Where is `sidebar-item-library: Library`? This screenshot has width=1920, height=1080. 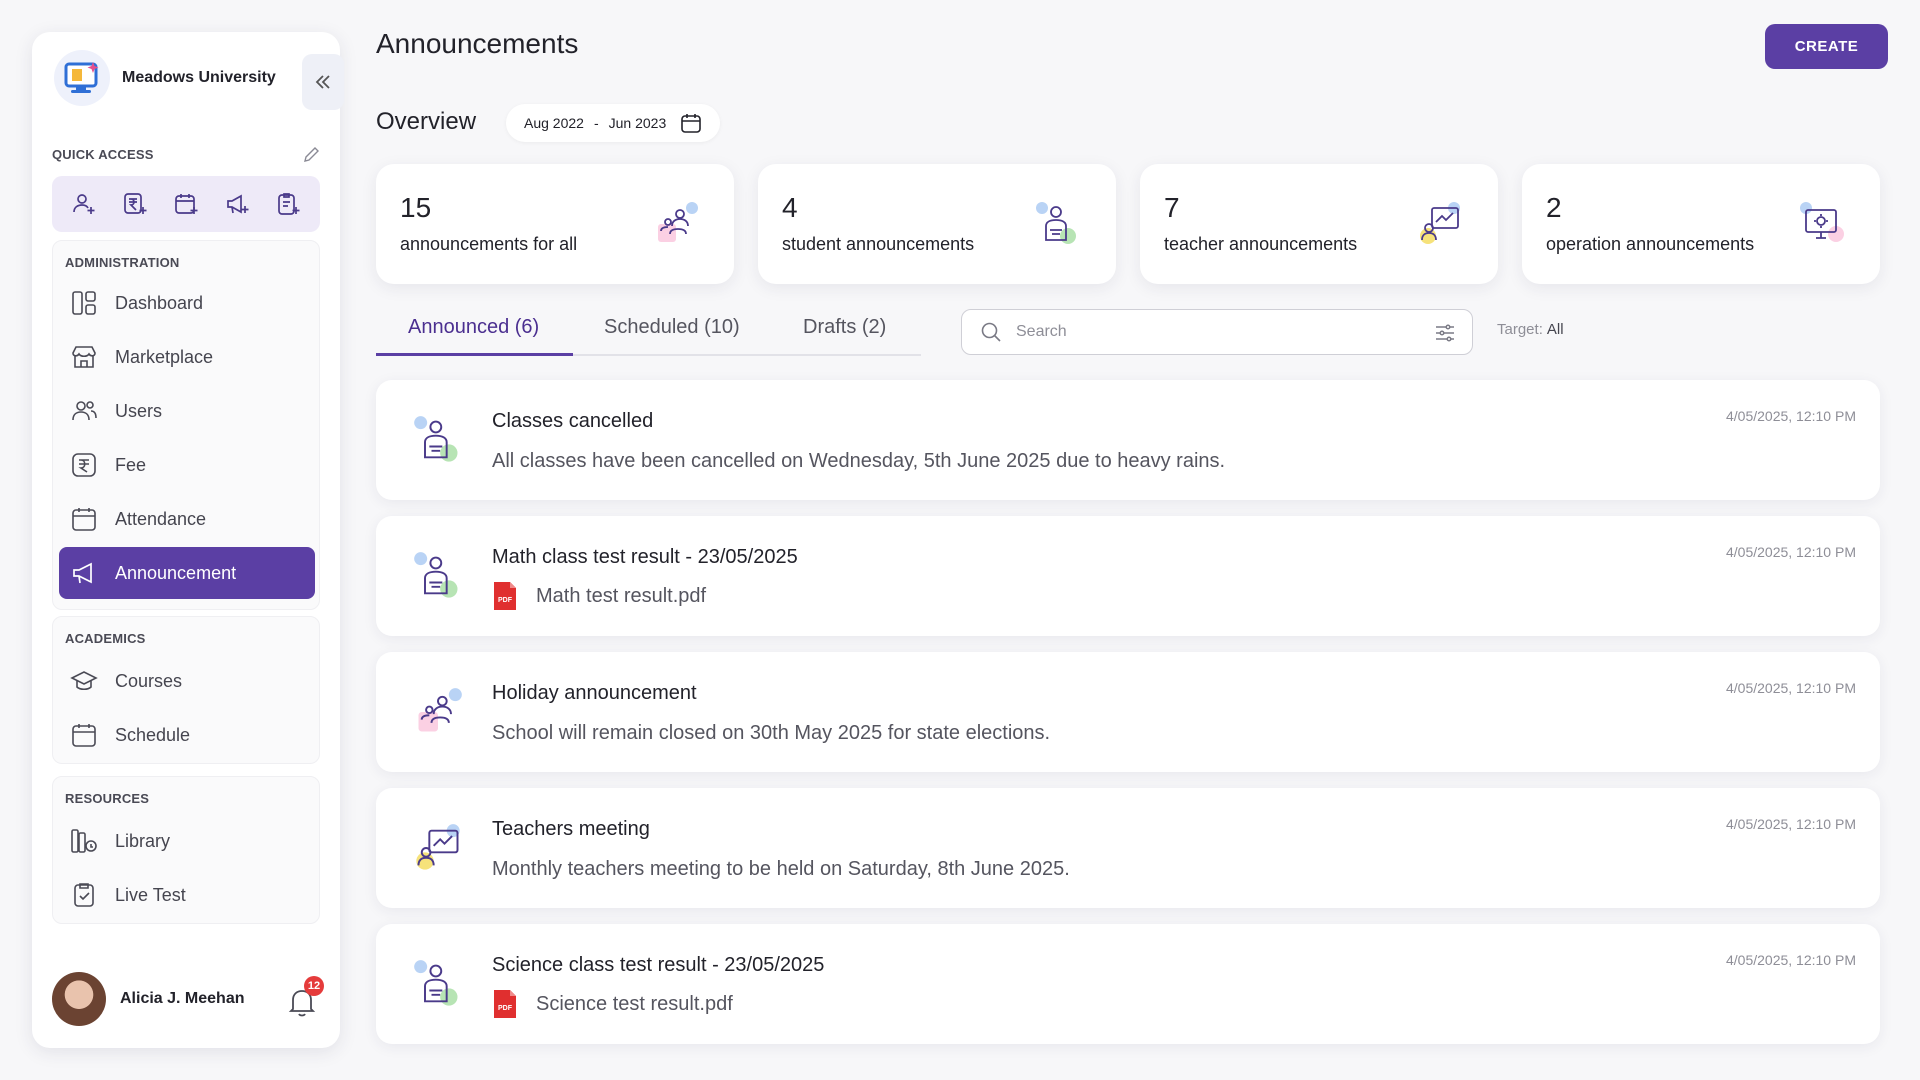 sidebar-item-library: Library is located at coordinates (187, 841).